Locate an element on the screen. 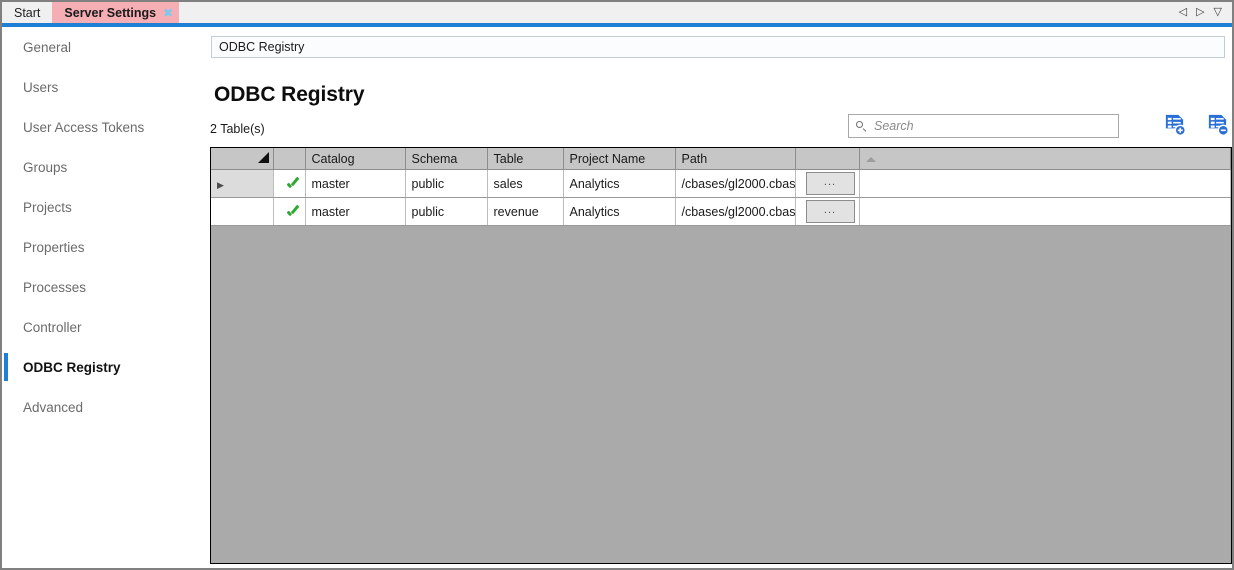 The width and height of the screenshot is (1234, 570). column-header-schema: Schema is located at coordinates (446, 159).